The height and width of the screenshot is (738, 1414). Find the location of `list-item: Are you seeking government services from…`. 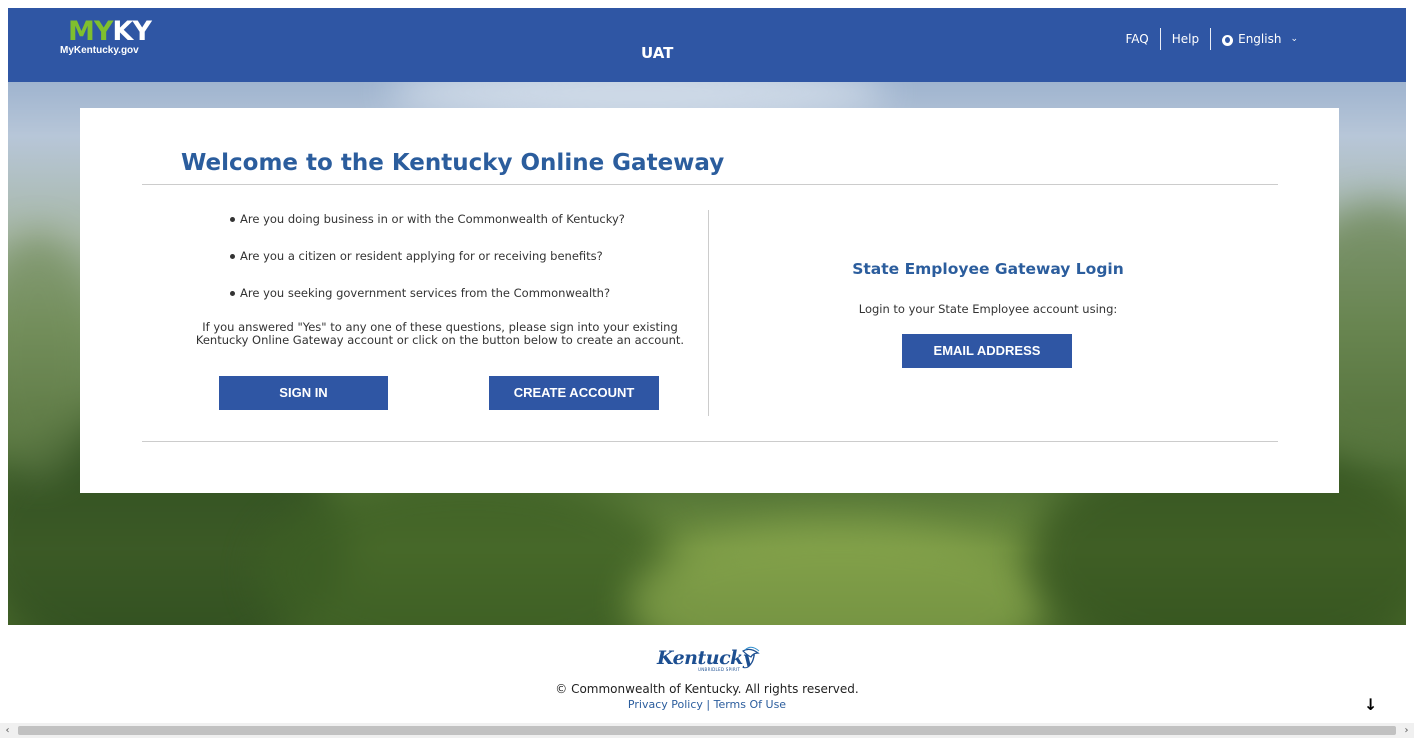

list-item: Are you seeking government services from… is located at coordinates (427, 304).